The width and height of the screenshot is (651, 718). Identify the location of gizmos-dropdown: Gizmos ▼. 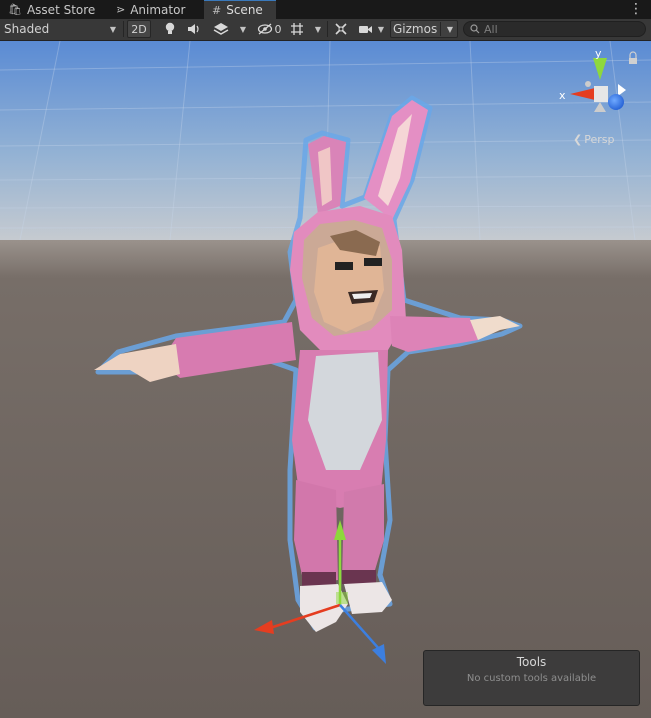
(424, 29).